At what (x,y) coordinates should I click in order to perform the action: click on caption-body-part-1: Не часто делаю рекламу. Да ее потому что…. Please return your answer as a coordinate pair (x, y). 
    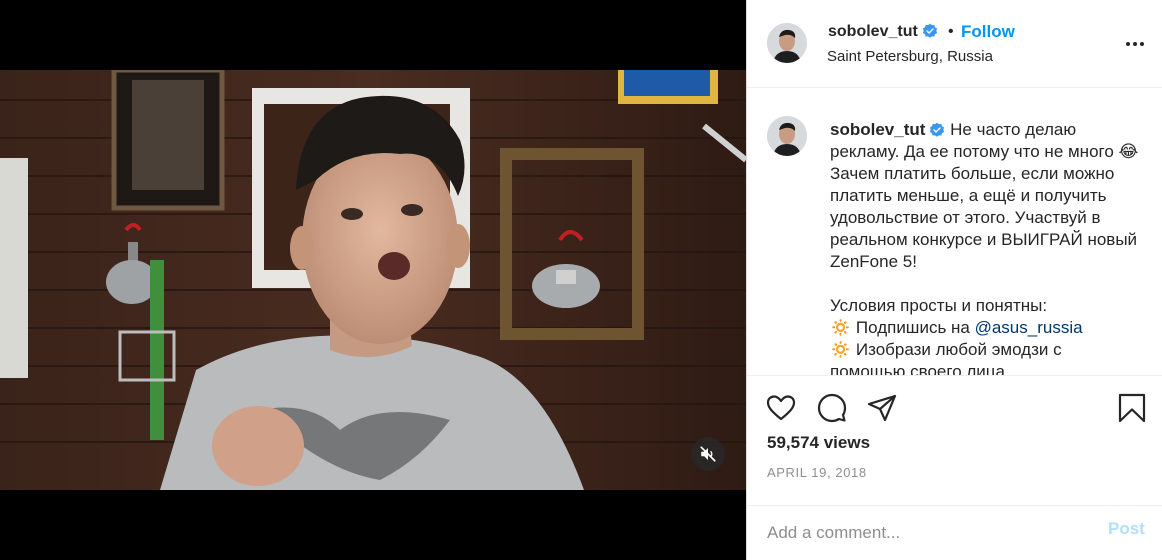
    Looking at the image, I should click on (984, 228).